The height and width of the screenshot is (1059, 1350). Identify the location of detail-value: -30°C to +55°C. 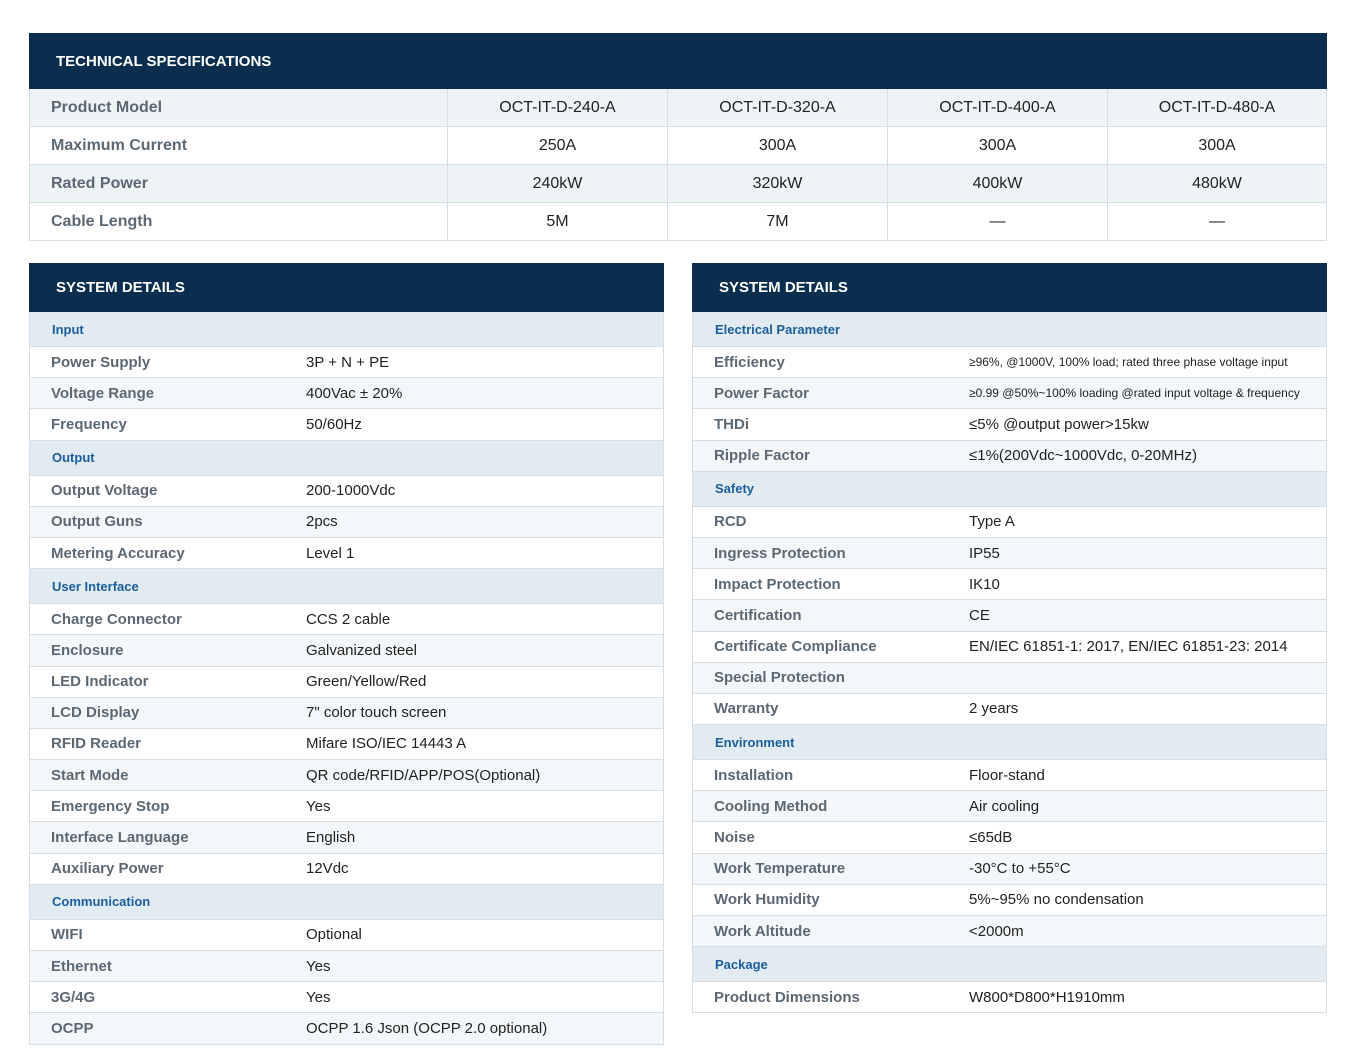
(1020, 869).